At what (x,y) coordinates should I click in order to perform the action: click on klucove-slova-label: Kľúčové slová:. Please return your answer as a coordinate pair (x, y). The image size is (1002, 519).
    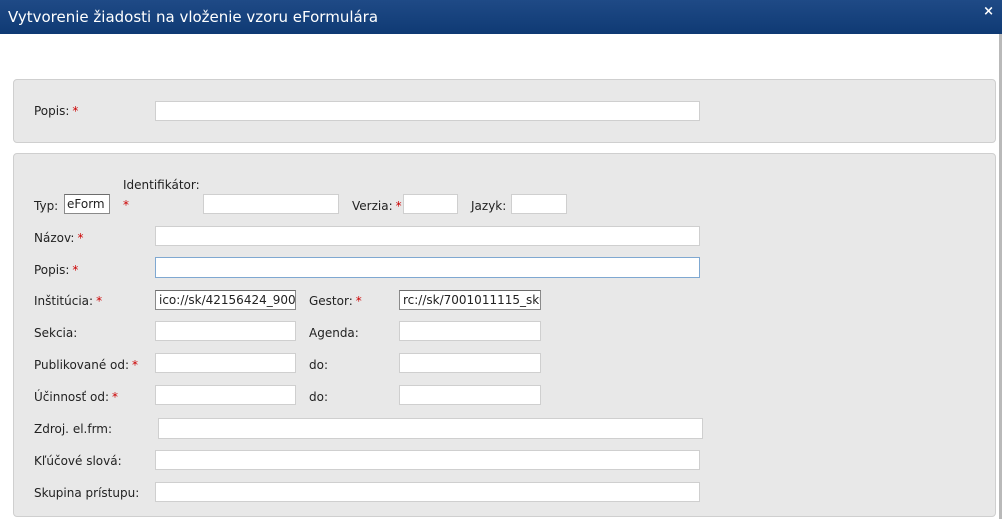
    Looking at the image, I should click on (78, 461).